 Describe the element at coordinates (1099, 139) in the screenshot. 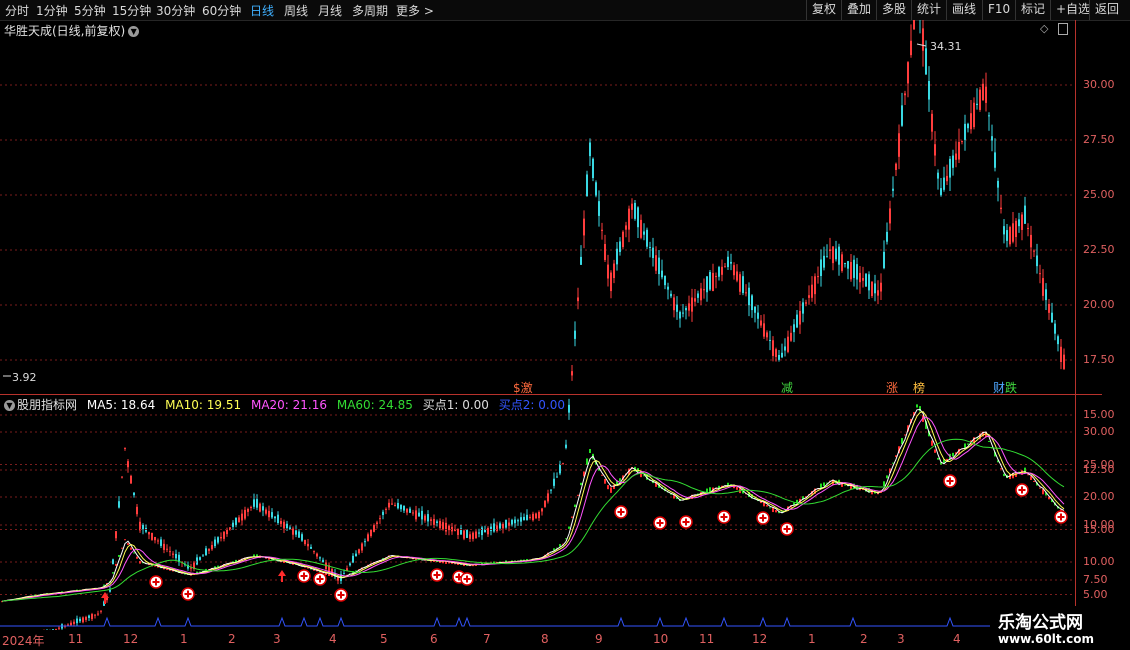

I see `price-tick-label: 27.50` at that location.